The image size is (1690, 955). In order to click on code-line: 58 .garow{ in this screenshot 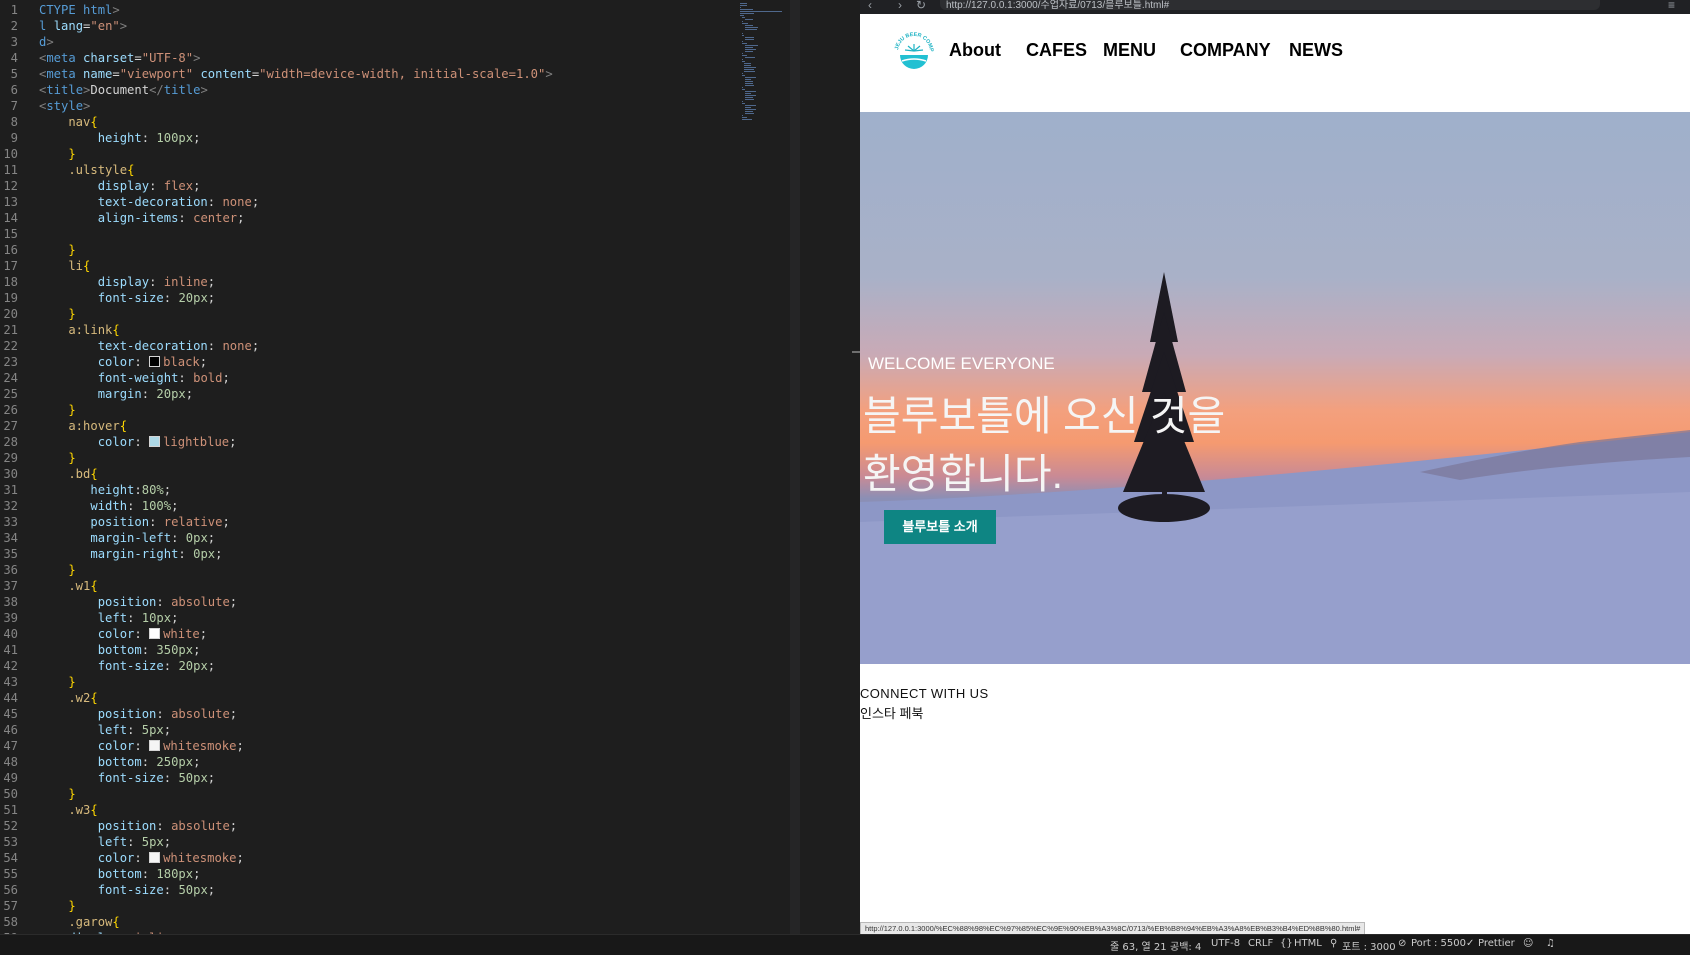, I will do `click(340, 922)`.